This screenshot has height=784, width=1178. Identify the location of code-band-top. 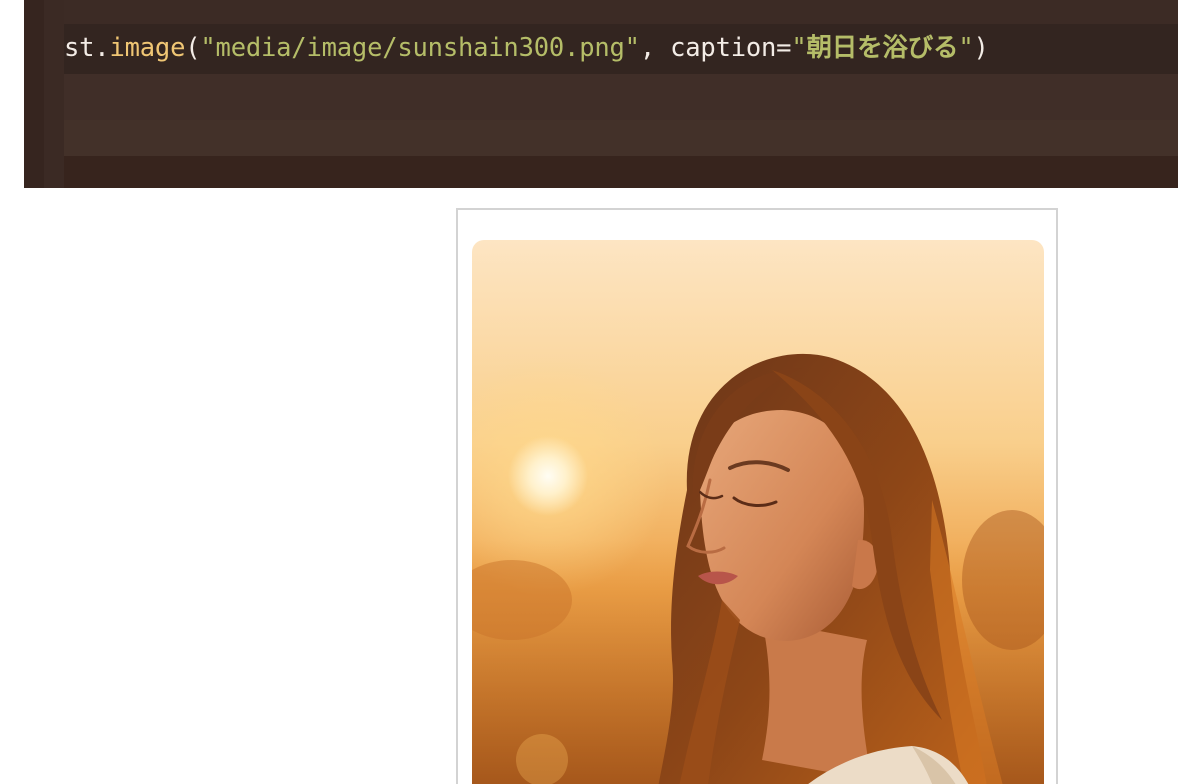
(601, 12).